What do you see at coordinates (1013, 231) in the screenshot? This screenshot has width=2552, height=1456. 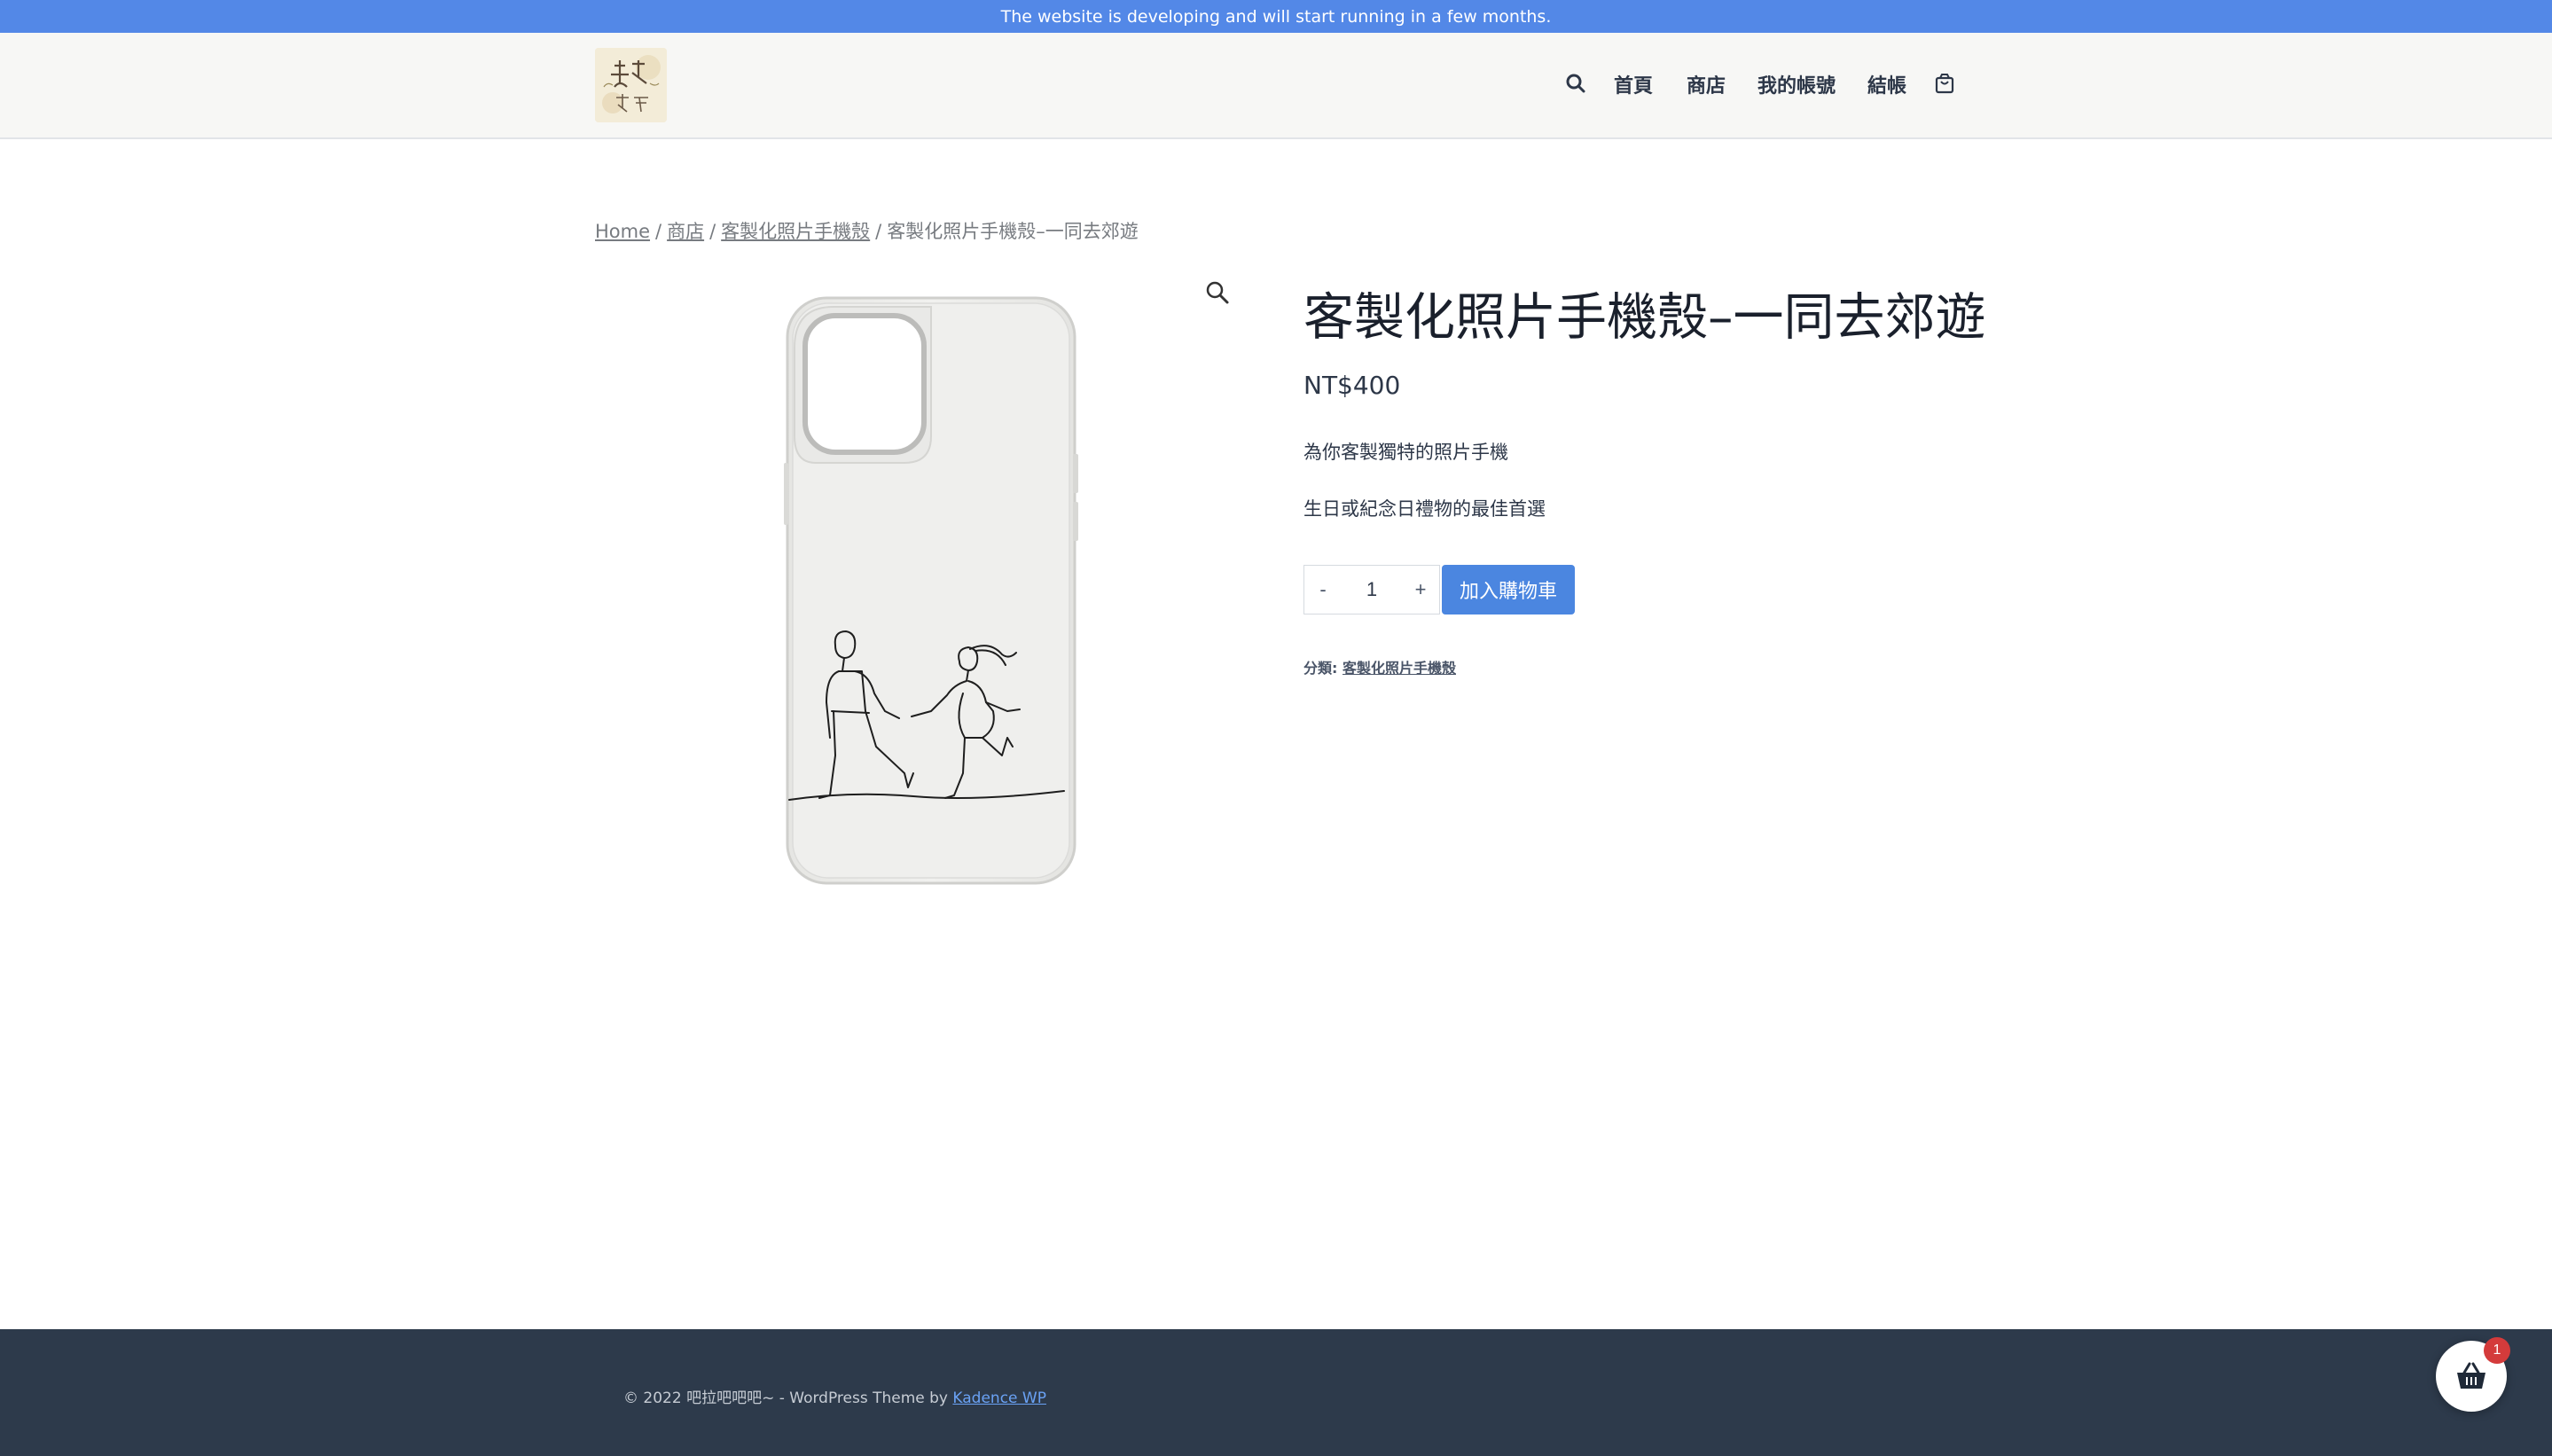 I see `breadcrumb-current: 客製化照片手機殼–一同去郊遊` at bounding box center [1013, 231].